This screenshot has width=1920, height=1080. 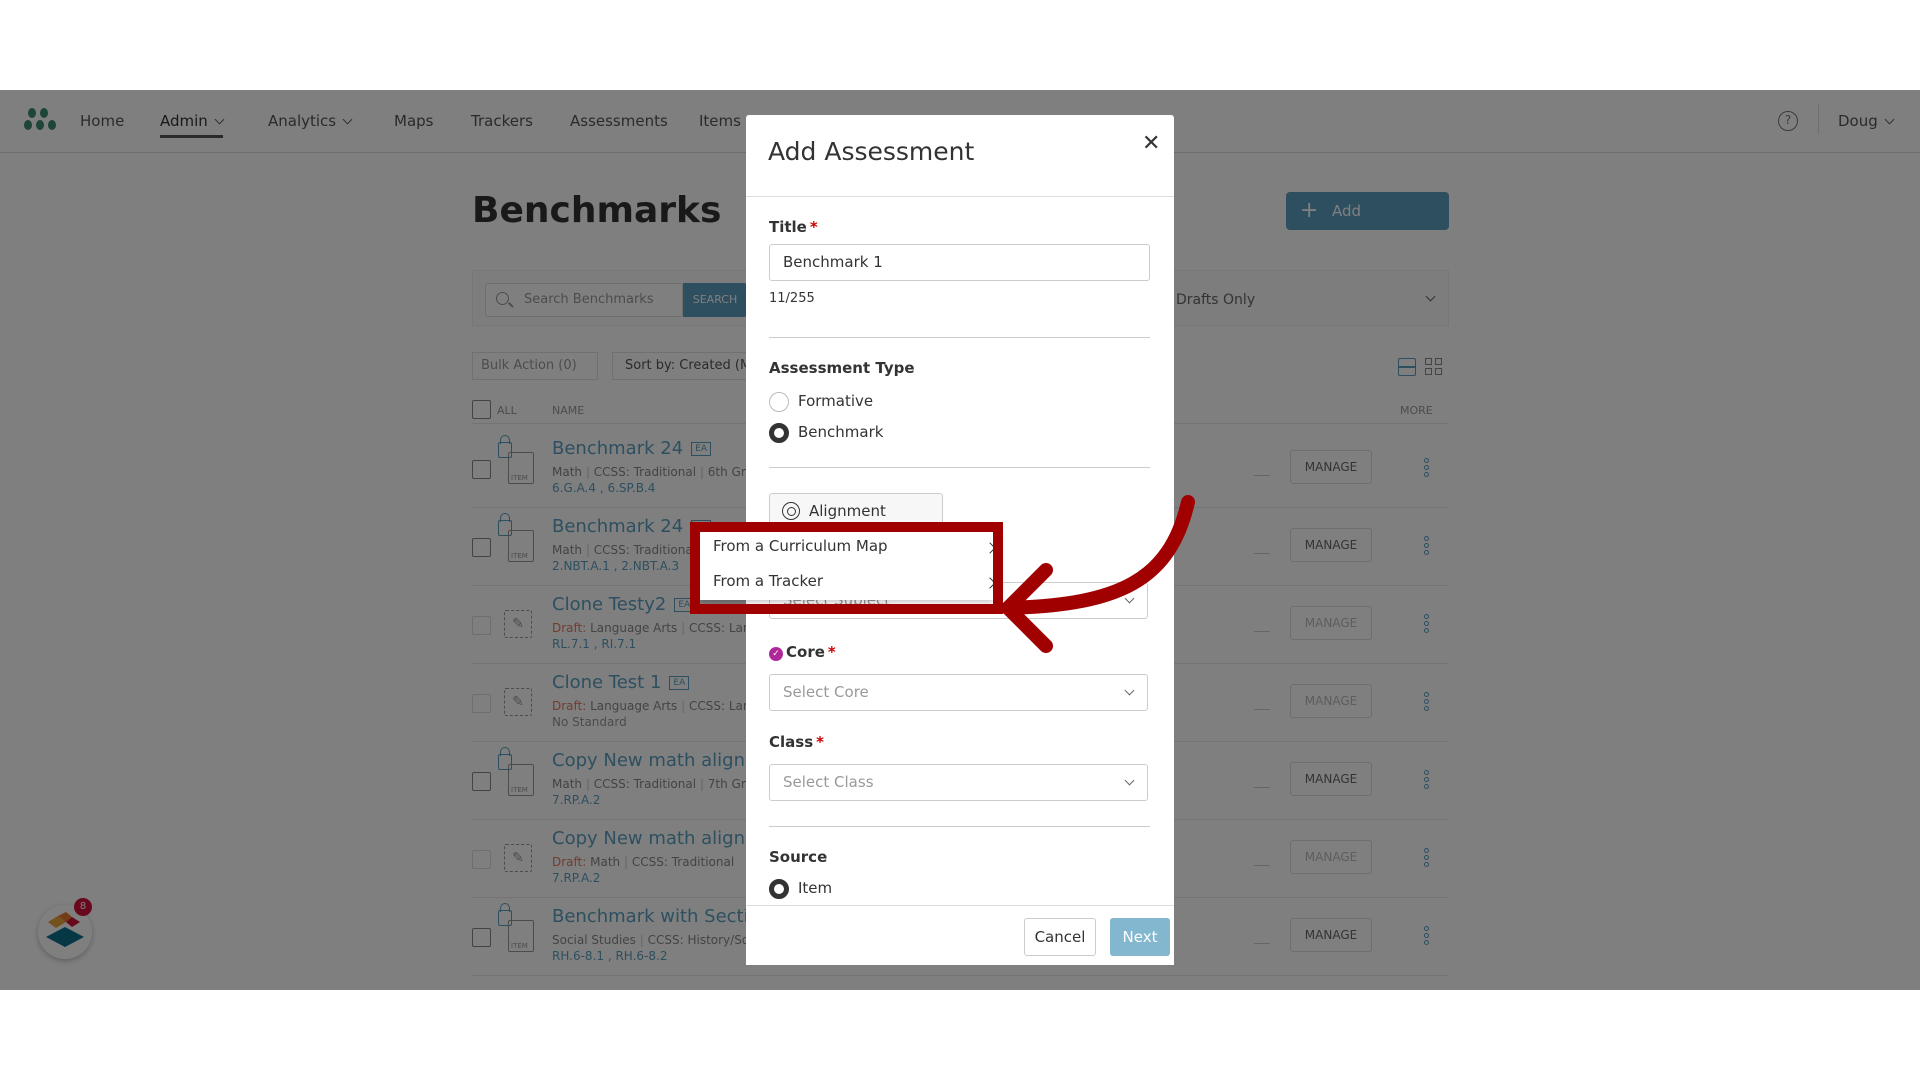 What do you see at coordinates (846, 568) in the screenshot?
I see `highlight-annotation` at bounding box center [846, 568].